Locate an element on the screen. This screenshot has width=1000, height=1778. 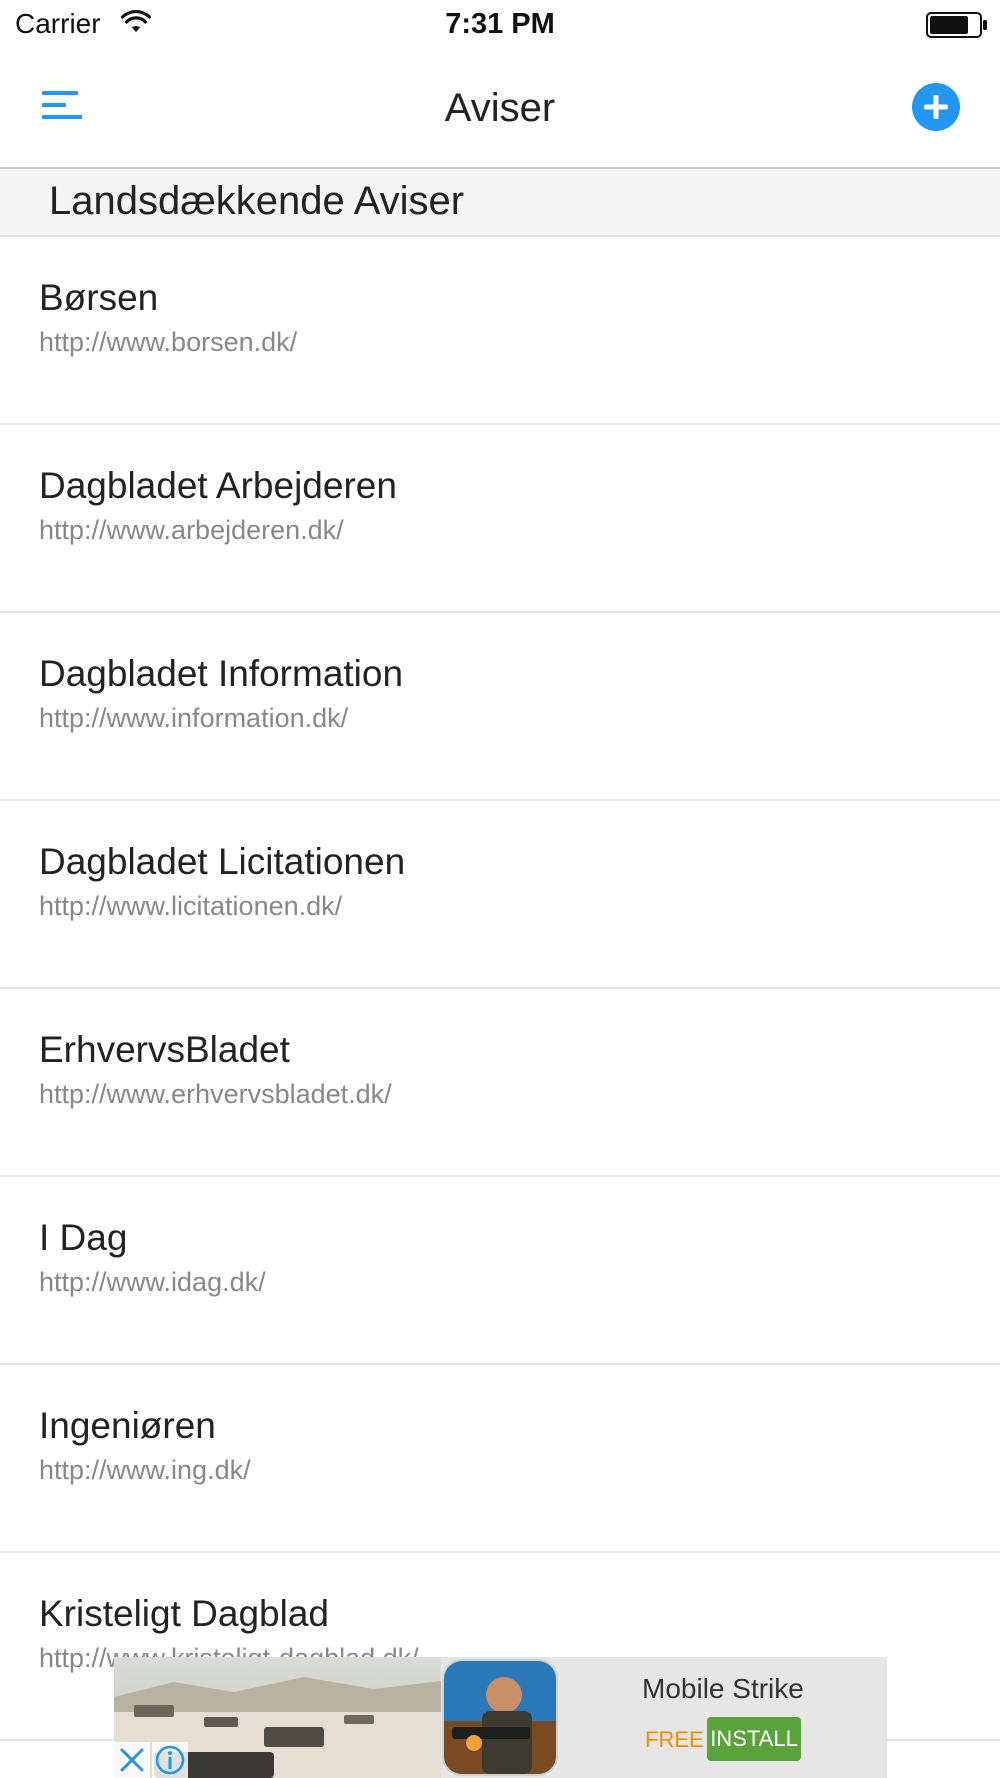
newspaper-name: I Dag is located at coordinates (83, 1237).